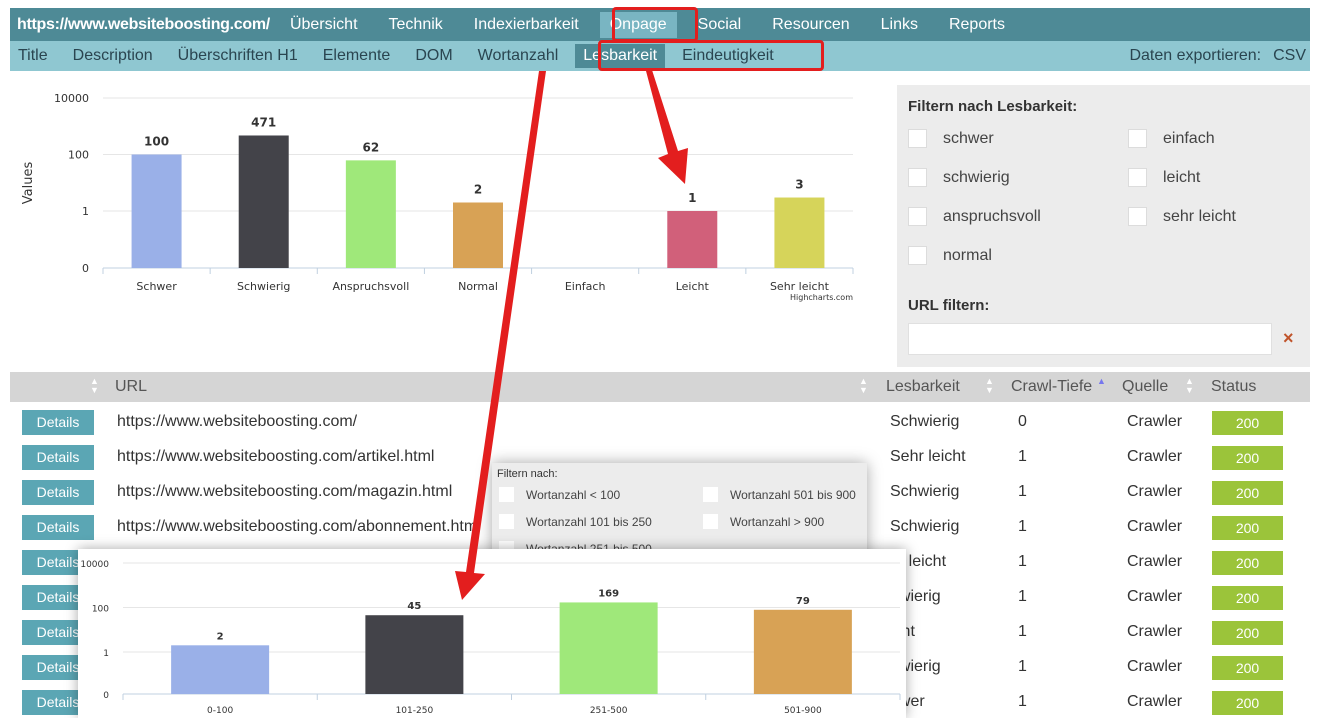 The image size is (1317, 718). Describe the element at coordinates (720, 25) in the screenshot. I see `nav-social: Social` at that location.